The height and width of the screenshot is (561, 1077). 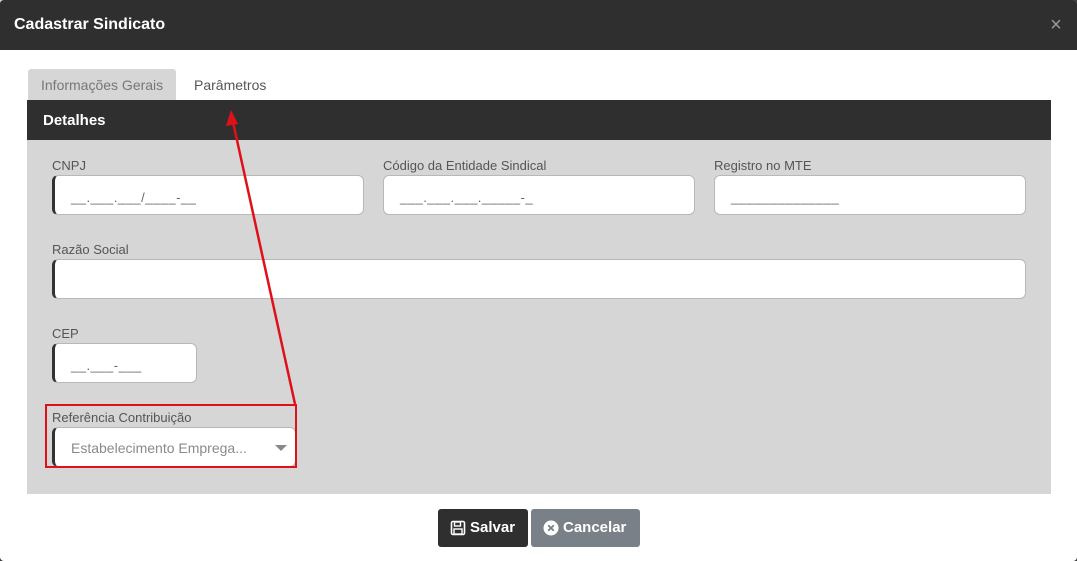 What do you see at coordinates (870, 195) in the screenshot?
I see `registro-mte-input: ______________` at bounding box center [870, 195].